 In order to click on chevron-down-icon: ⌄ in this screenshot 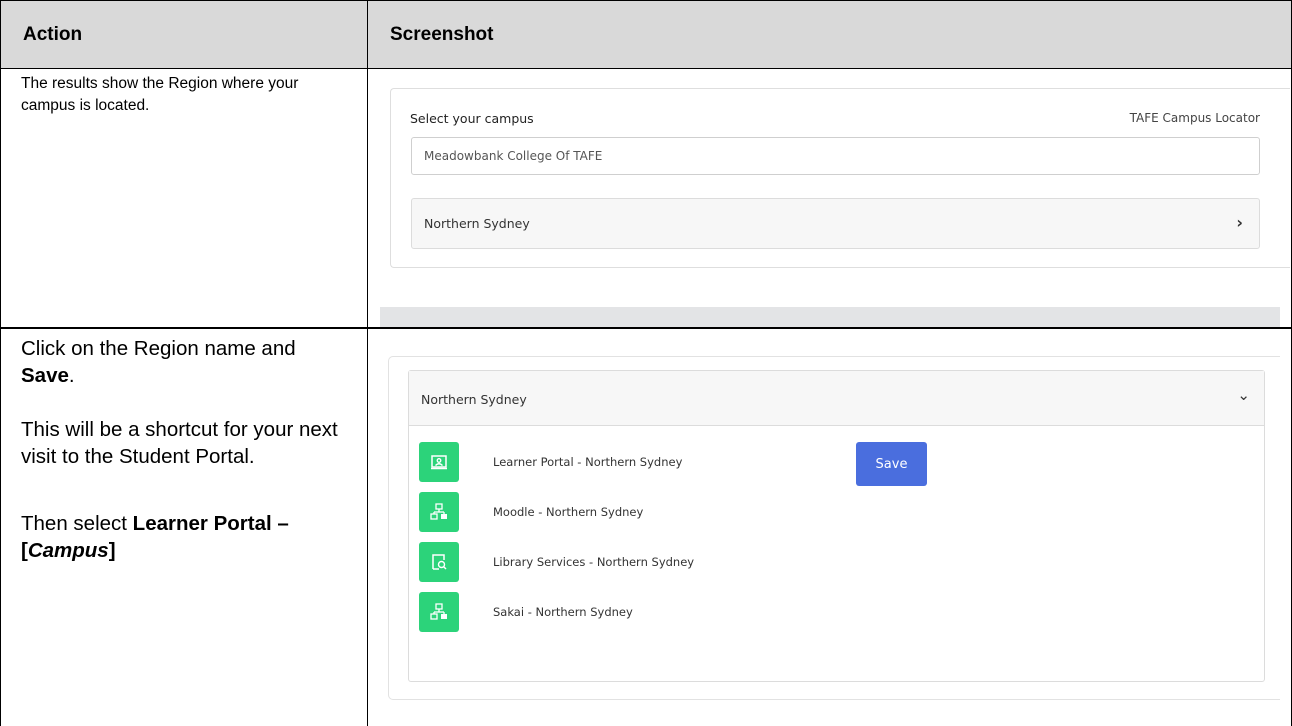, I will do `click(1243, 395)`.